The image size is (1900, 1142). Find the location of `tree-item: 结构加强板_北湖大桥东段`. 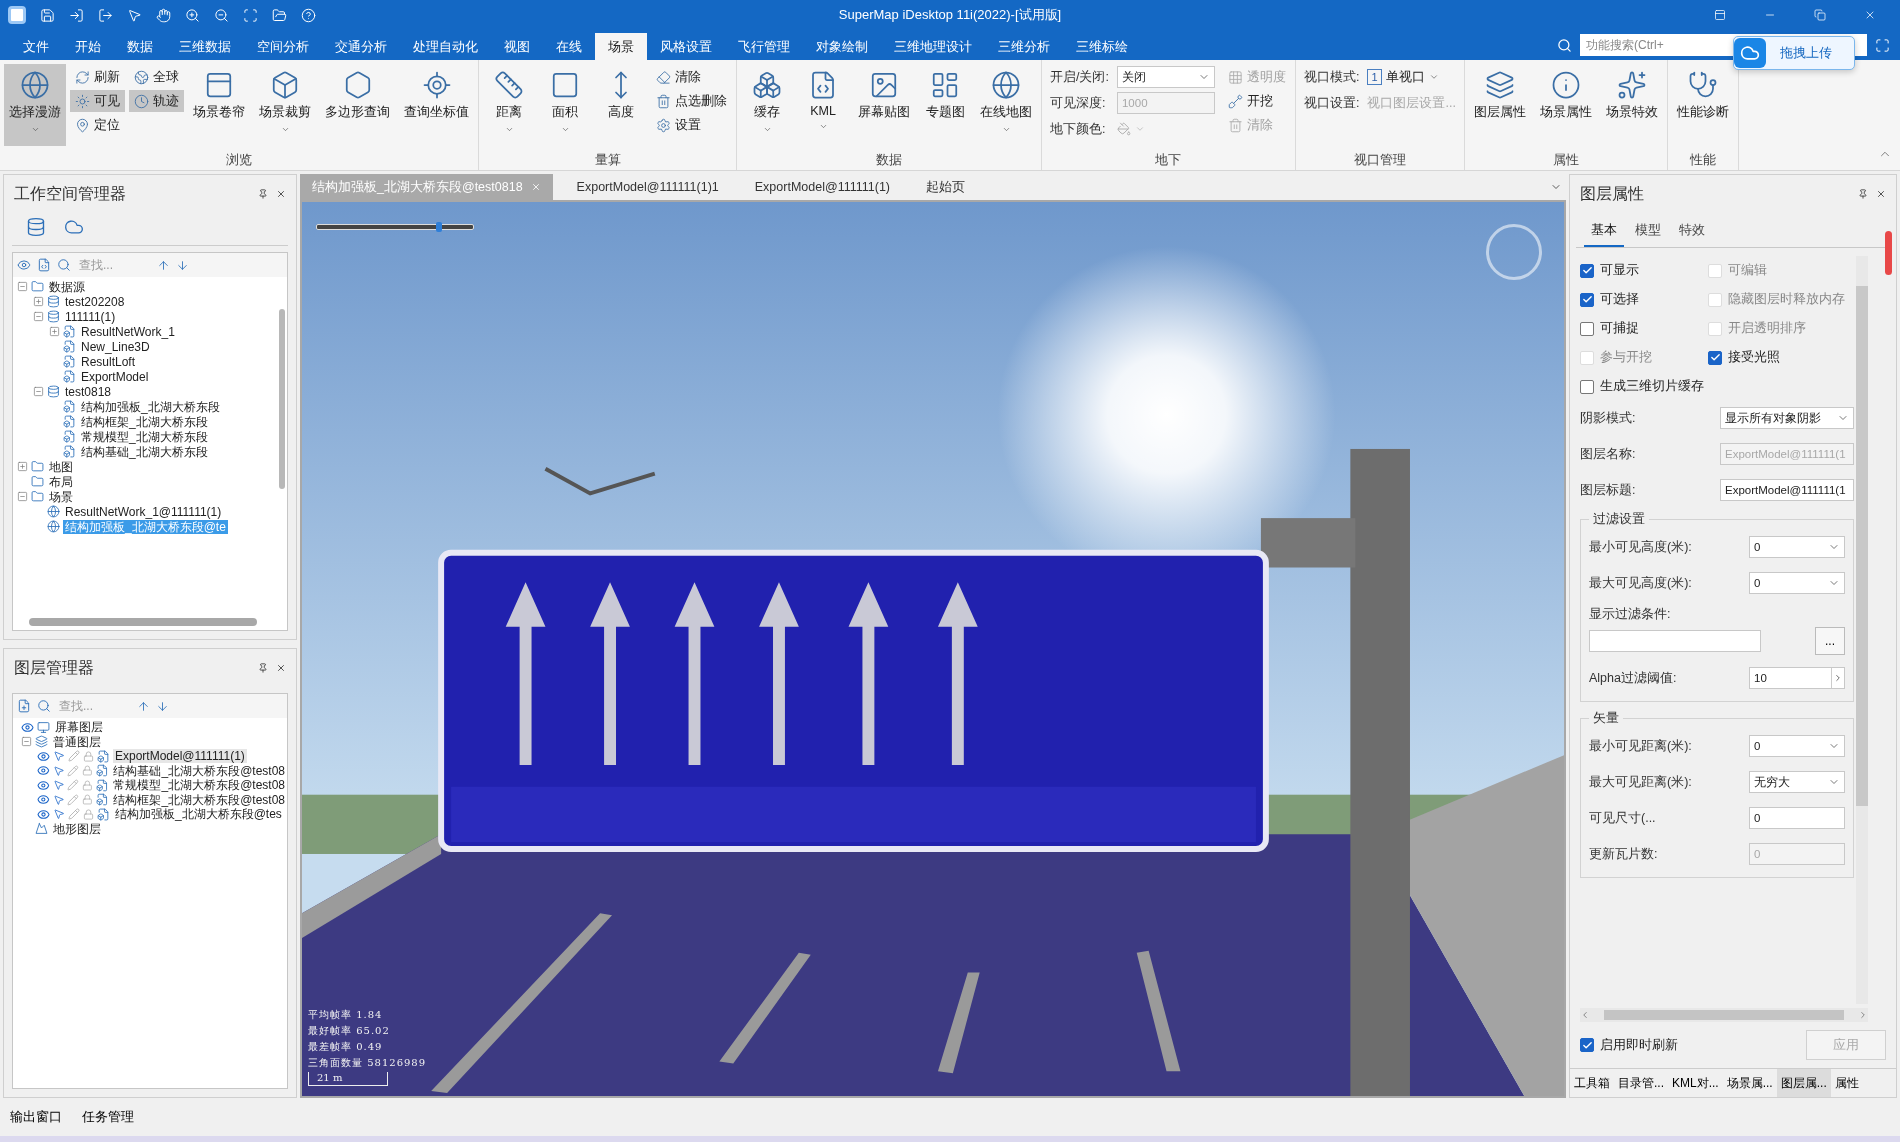

tree-item: 结构加强板_北湖大桥东段 is located at coordinates (150, 406).